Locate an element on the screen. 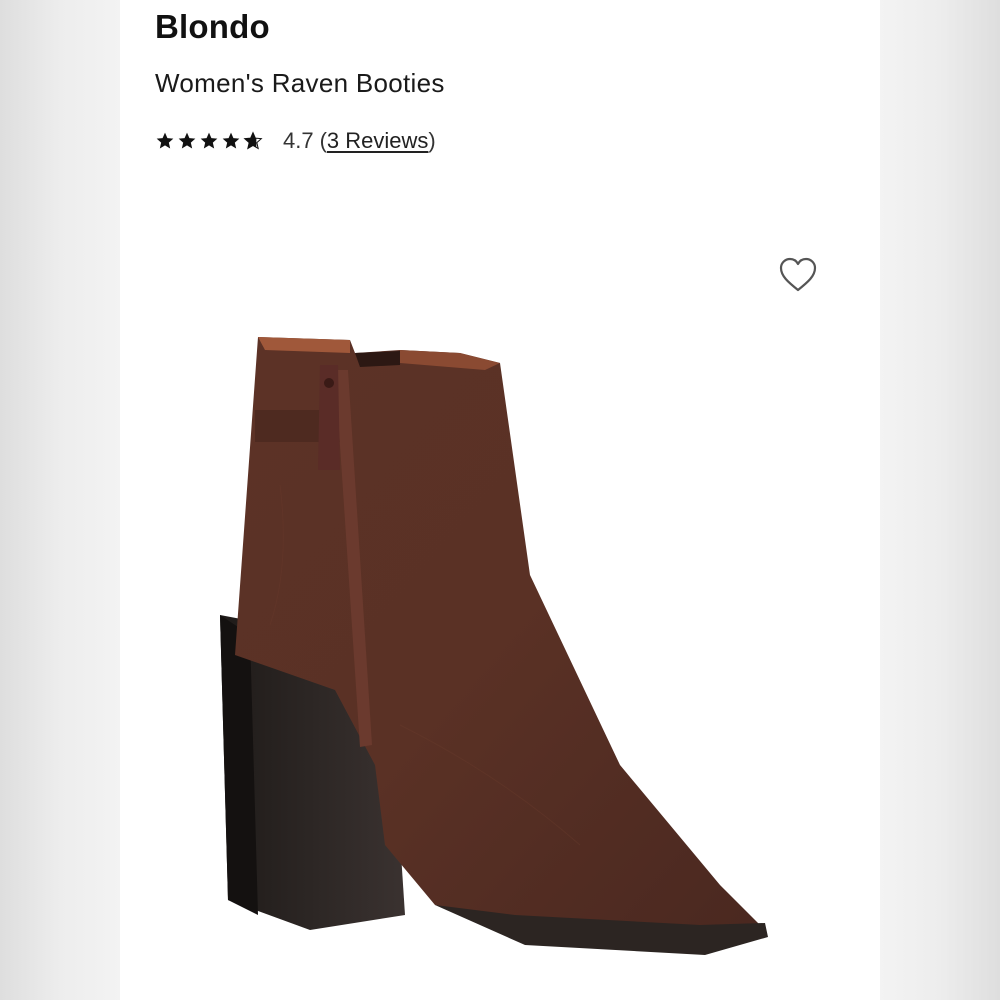  heart-outline-icon is located at coordinates (798, 275).